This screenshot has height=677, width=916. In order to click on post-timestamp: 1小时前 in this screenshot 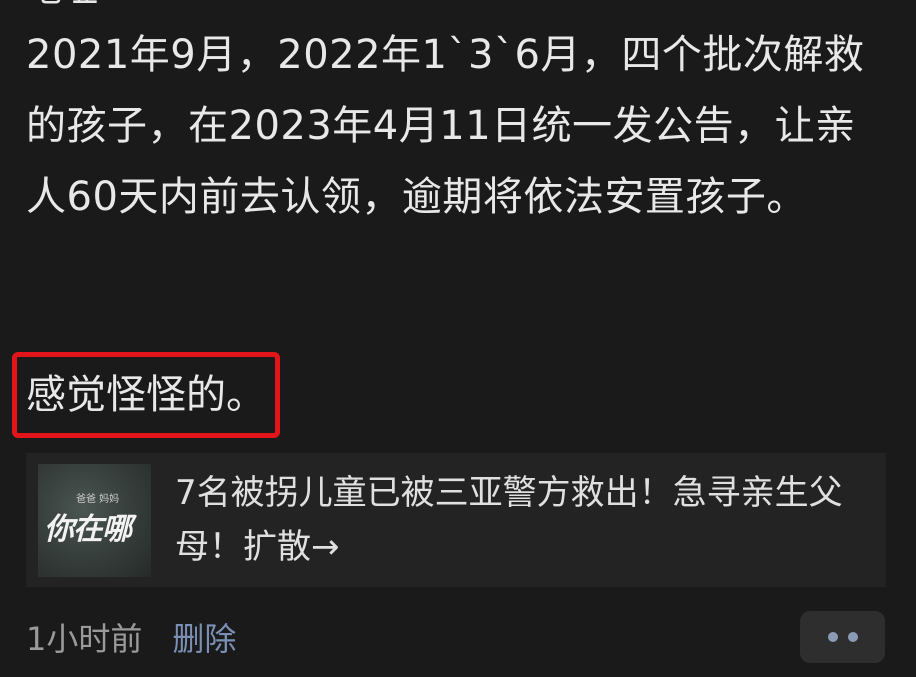, I will do `click(84, 639)`.